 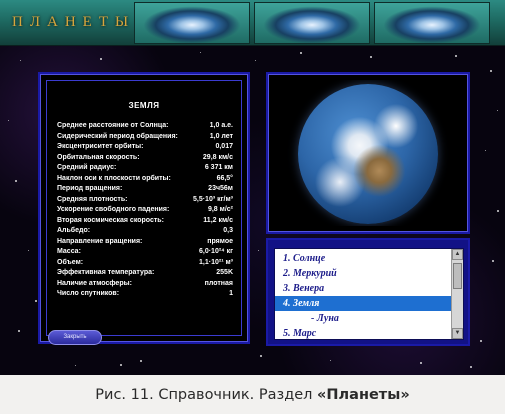 I want to click on scroll-down-arrow-icon: ▼, so click(x=457, y=333).